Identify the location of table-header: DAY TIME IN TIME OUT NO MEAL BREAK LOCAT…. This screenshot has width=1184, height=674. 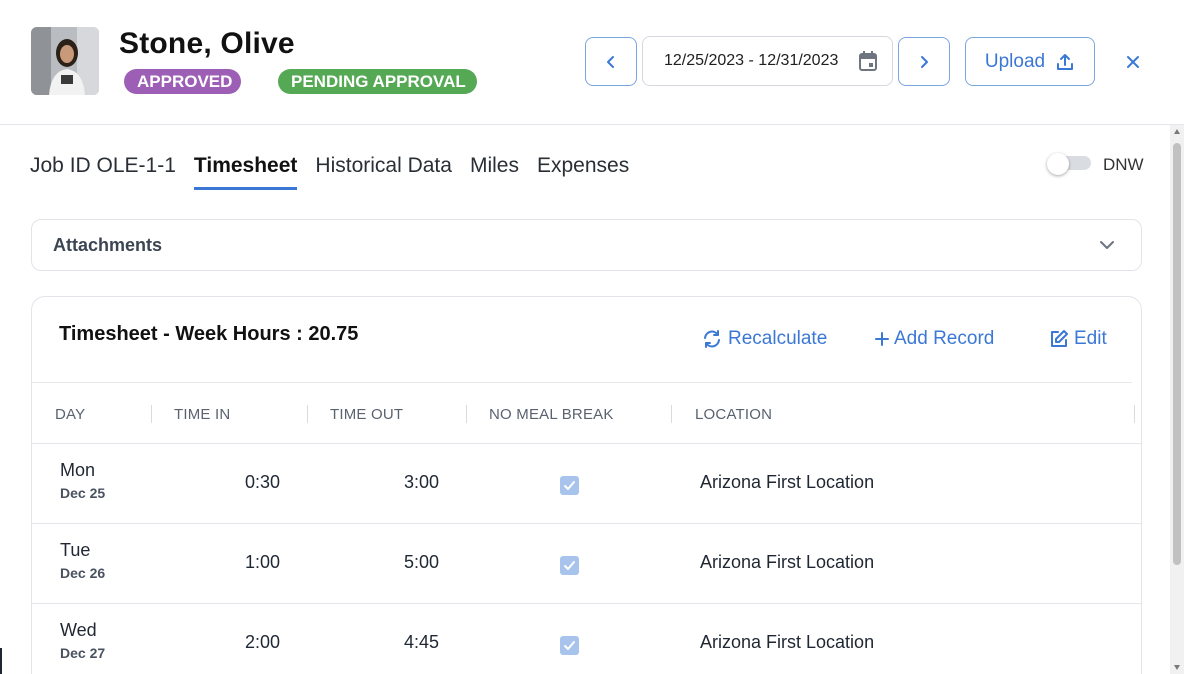
(586, 420).